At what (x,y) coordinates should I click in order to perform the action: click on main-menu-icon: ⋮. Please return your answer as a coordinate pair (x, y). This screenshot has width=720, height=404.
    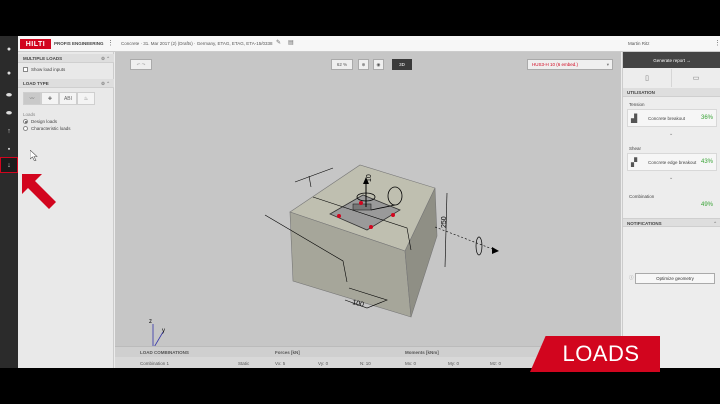
    Looking at the image, I should click on (110, 43).